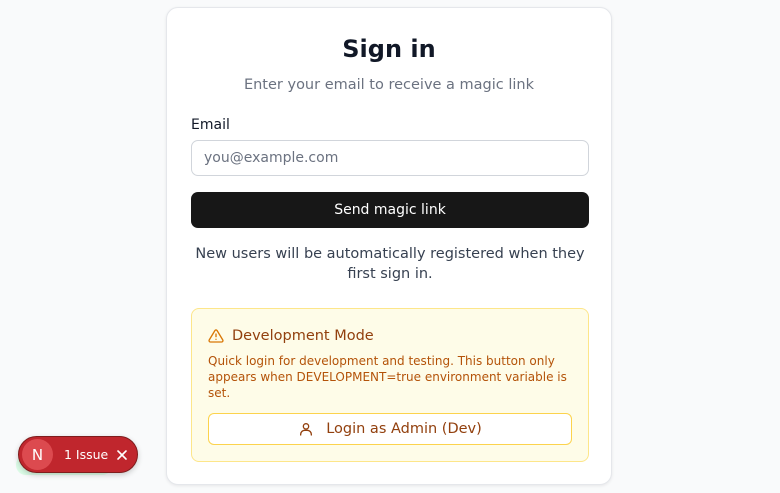 The height and width of the screenshot is (493, 780). I want to click on login-as-admin-button: Login as Admin (Dev), so click(390, 429).